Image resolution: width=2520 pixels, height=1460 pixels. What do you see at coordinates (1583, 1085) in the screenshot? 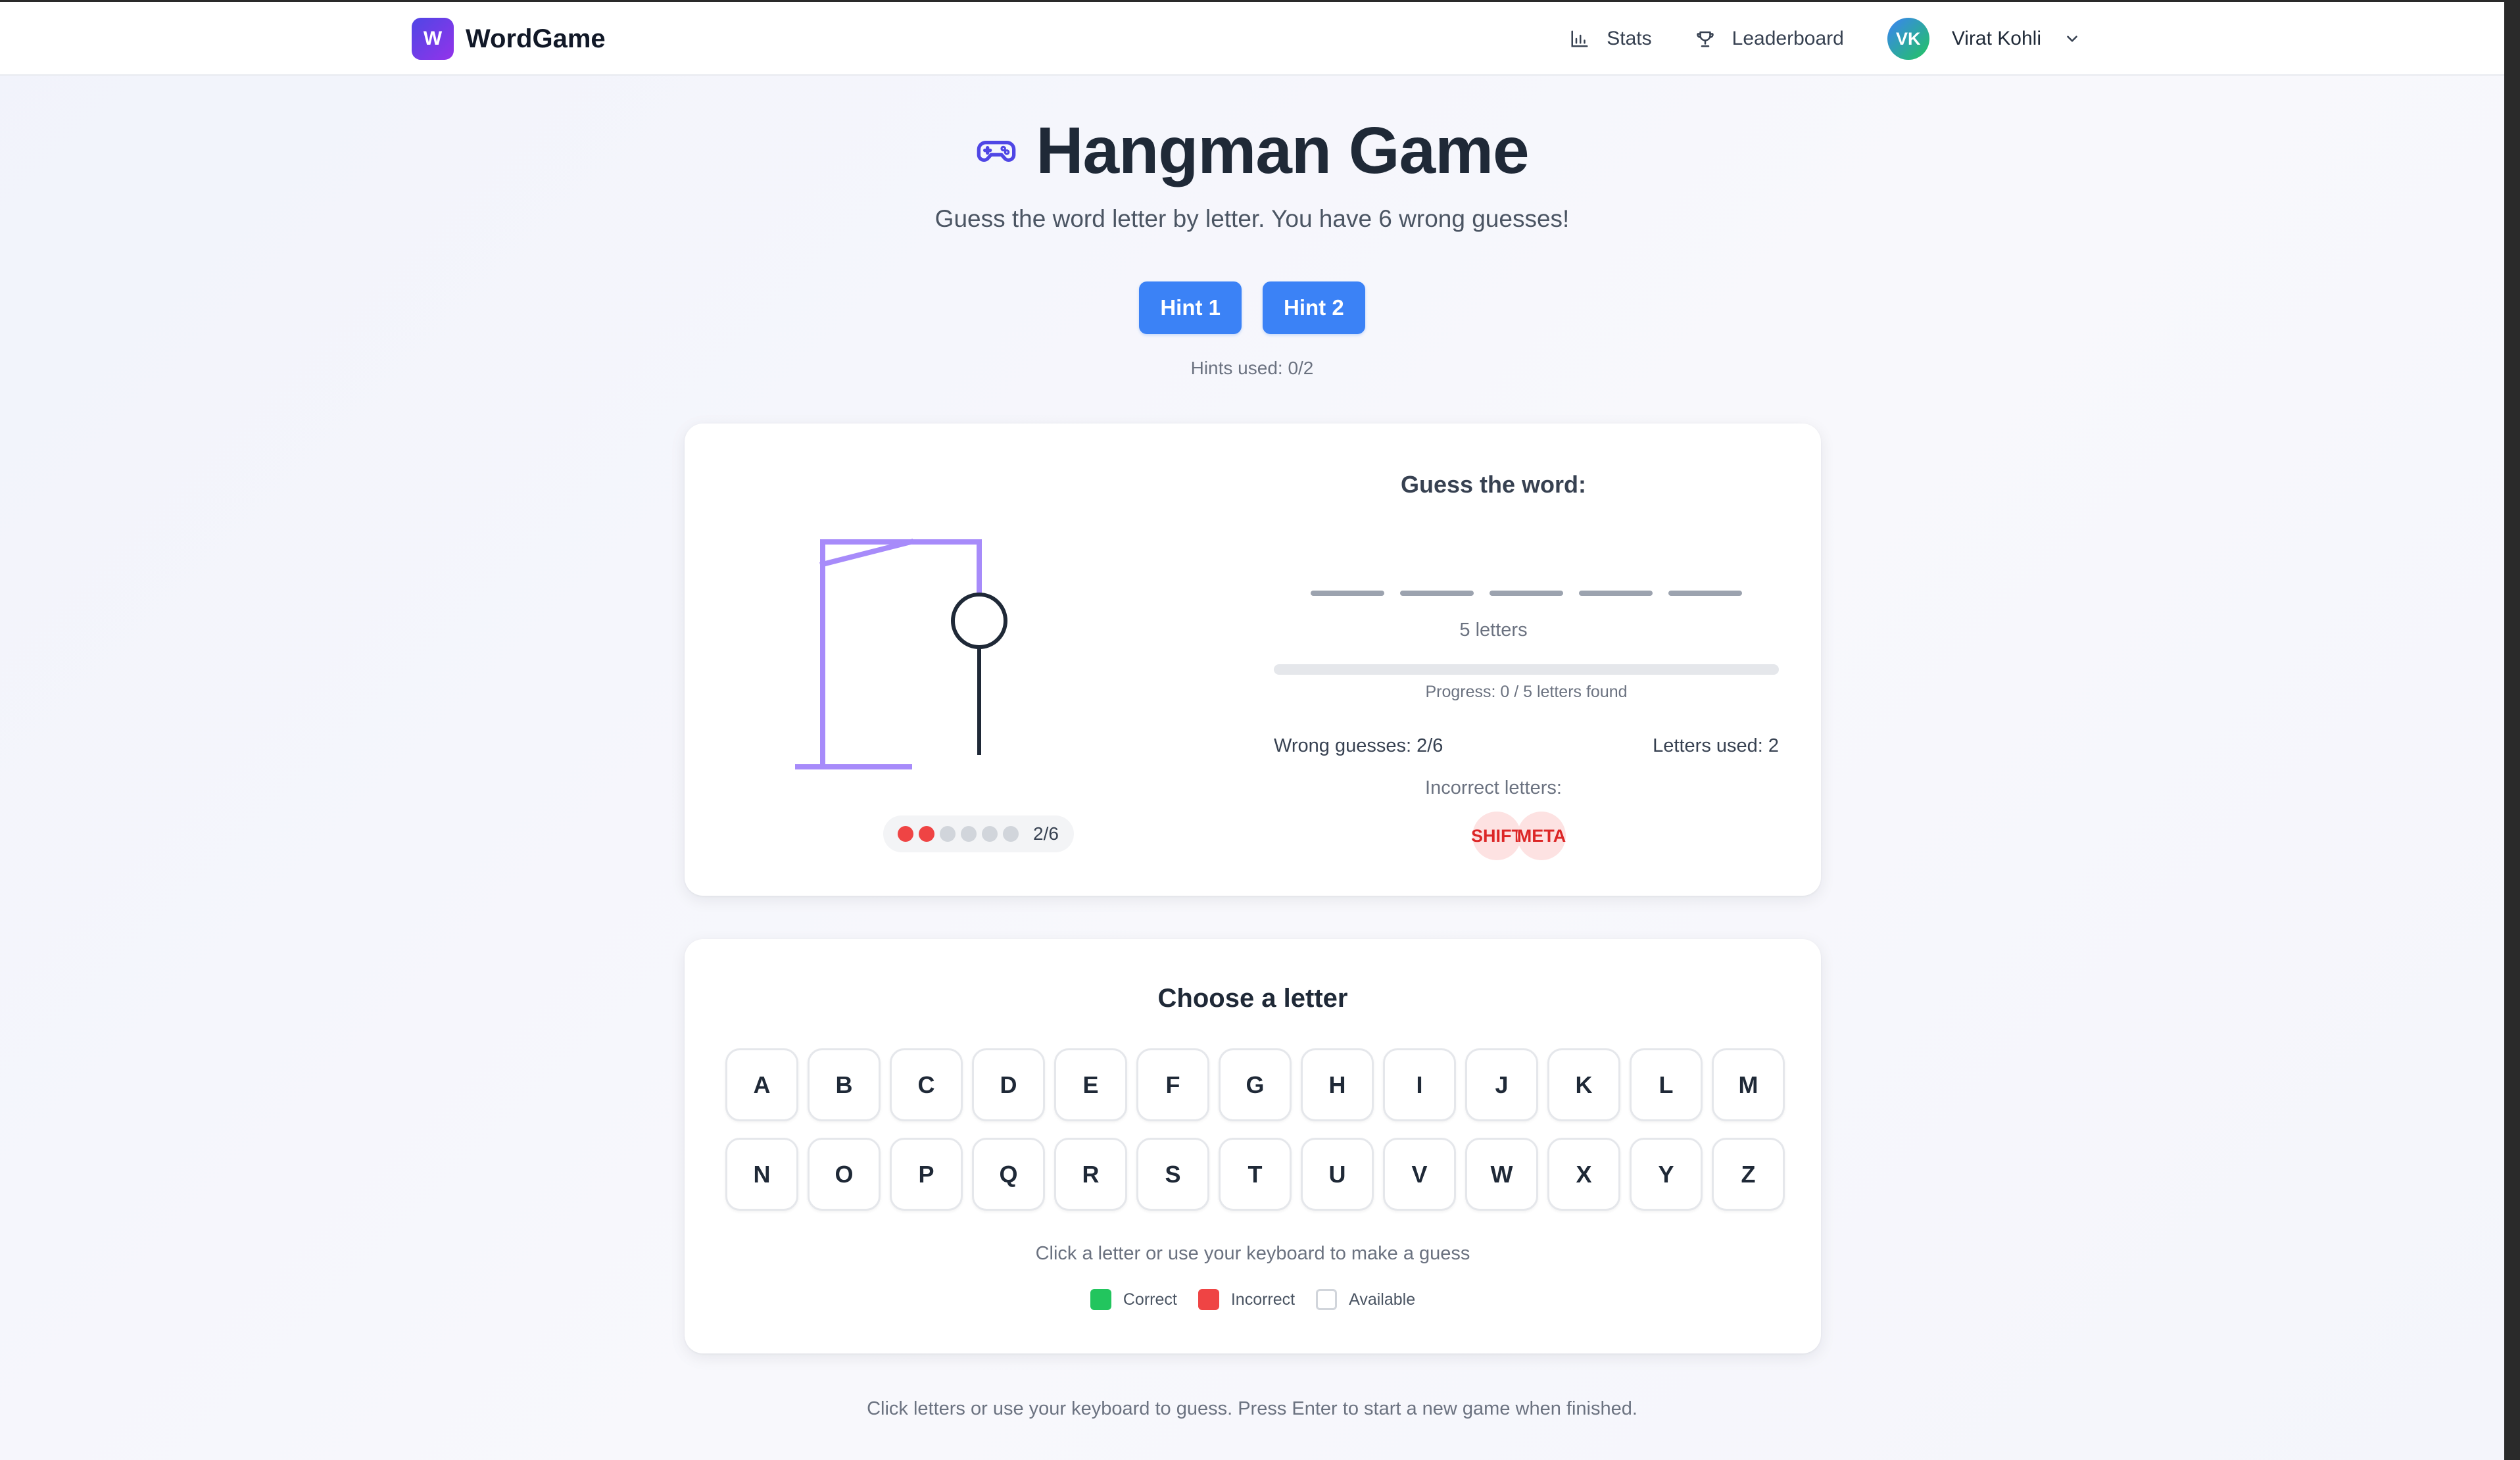
I see `letter-key-k: K` at bounding box center [1583, 1085].